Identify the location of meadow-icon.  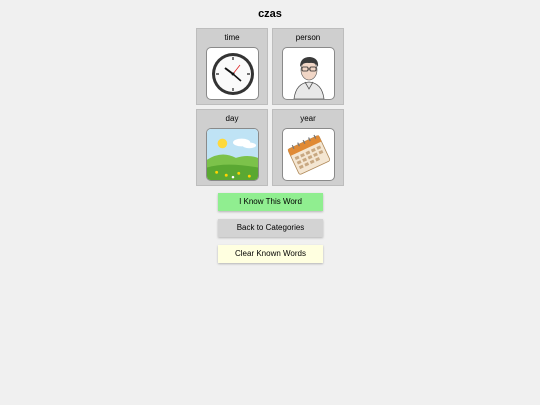
(232, 154).